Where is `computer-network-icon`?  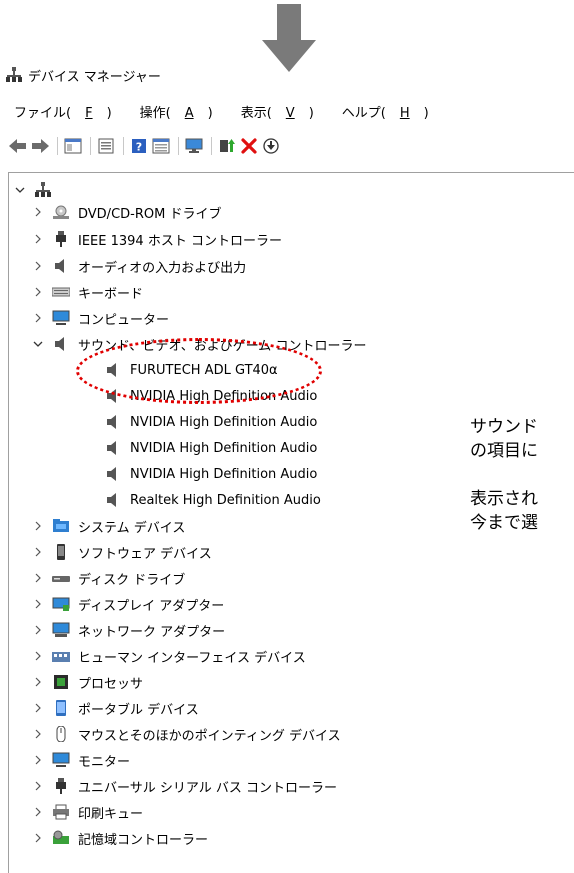
computer-network-icon is located at coordinates (43, 189).